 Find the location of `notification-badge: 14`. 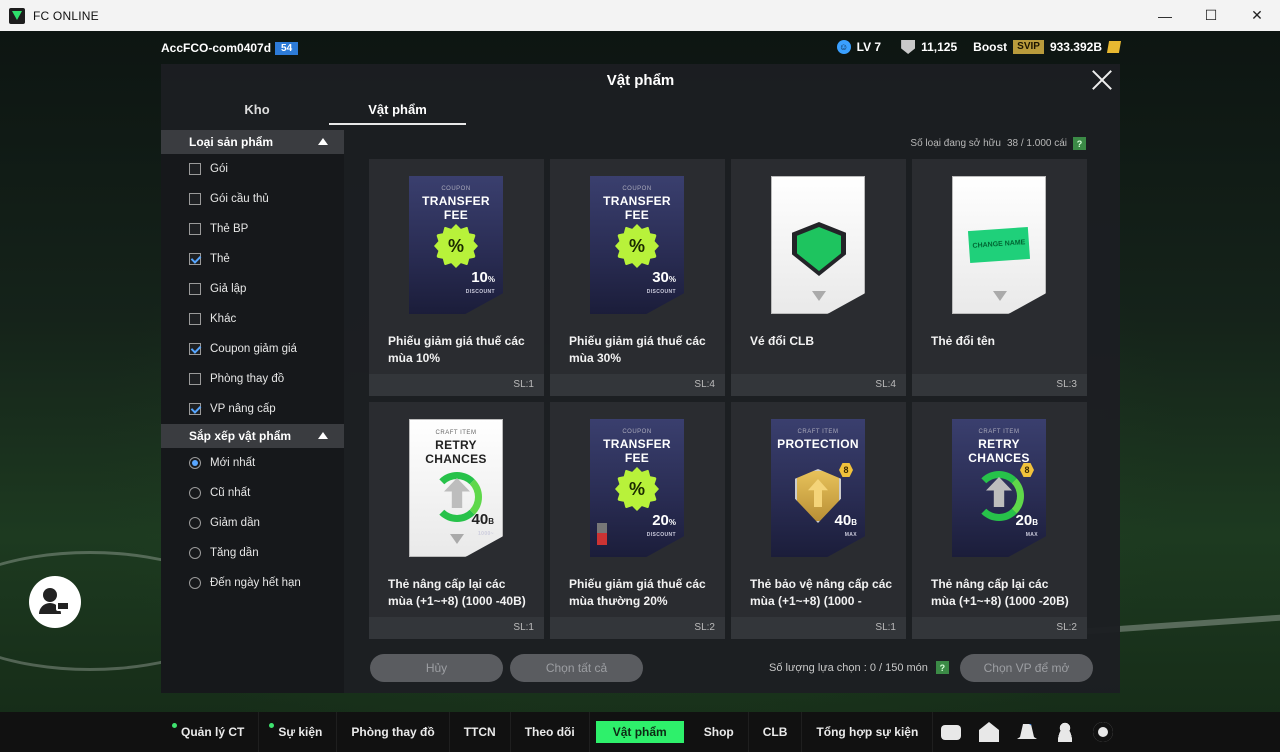

notification-badge: 14 is located at coordinates (1031, 725).